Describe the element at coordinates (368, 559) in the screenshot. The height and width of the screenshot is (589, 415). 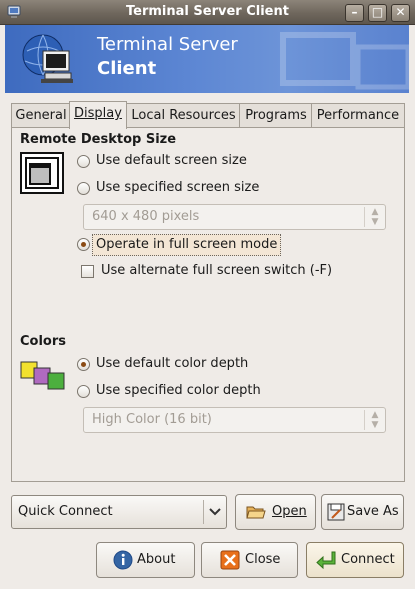
I see `connect-label: Connect` at that location.